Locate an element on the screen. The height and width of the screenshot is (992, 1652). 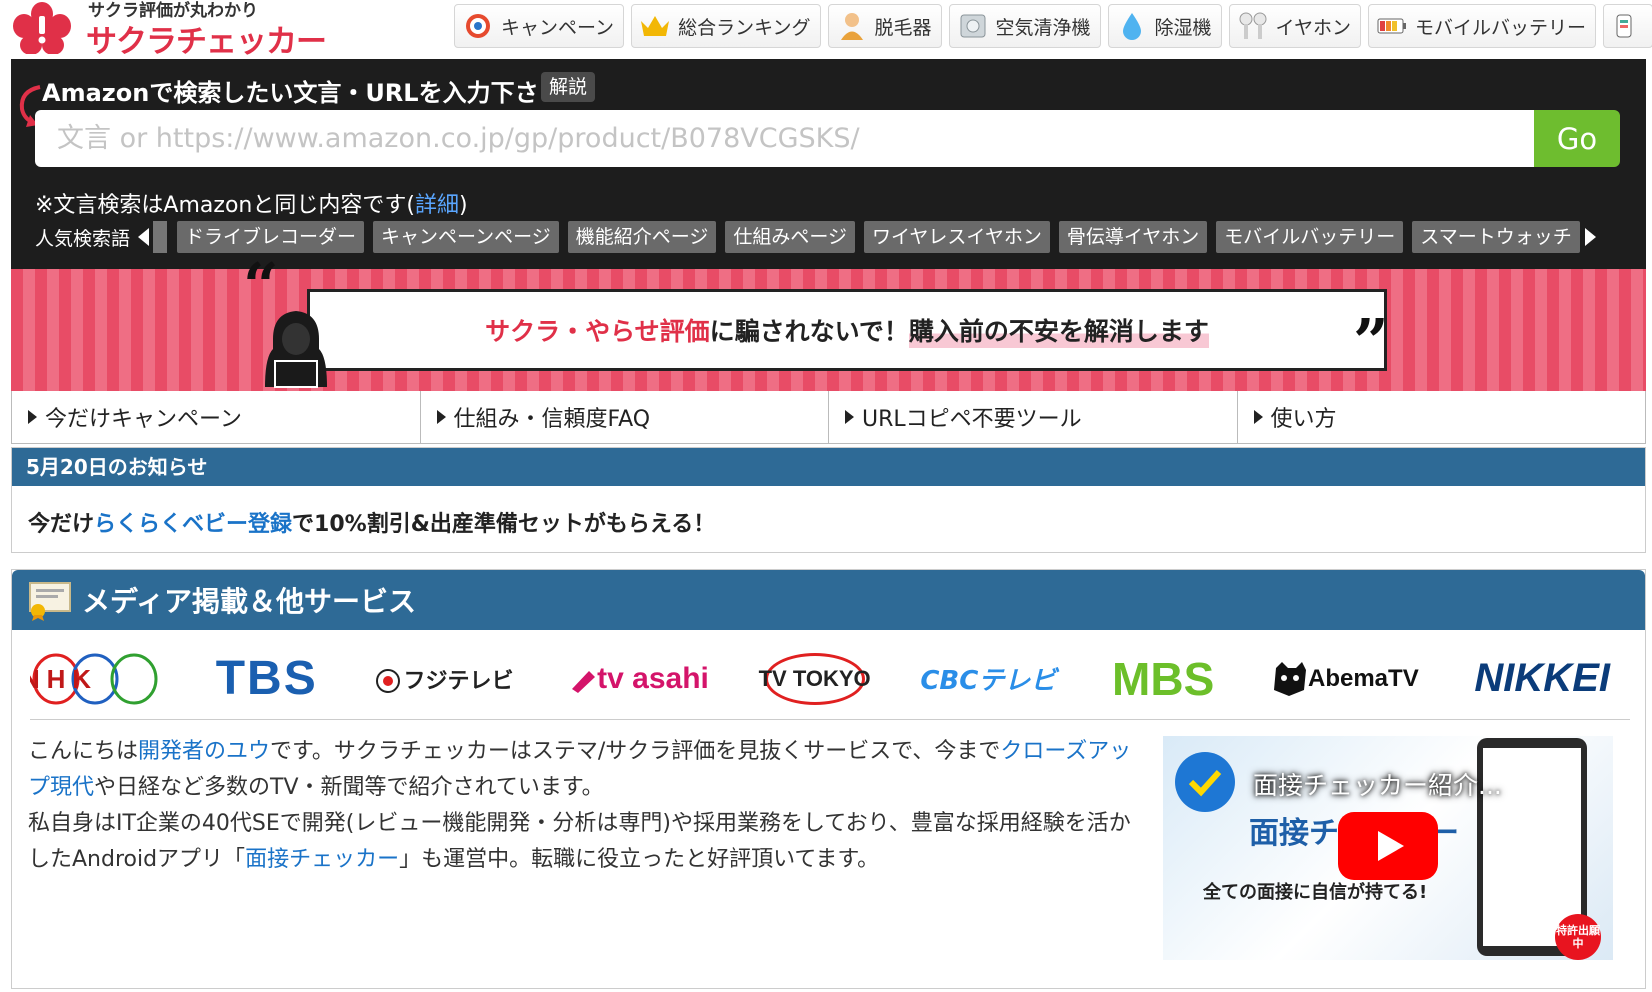
nav-ranking: 総合ランキング is located at coordinates (726, 26).